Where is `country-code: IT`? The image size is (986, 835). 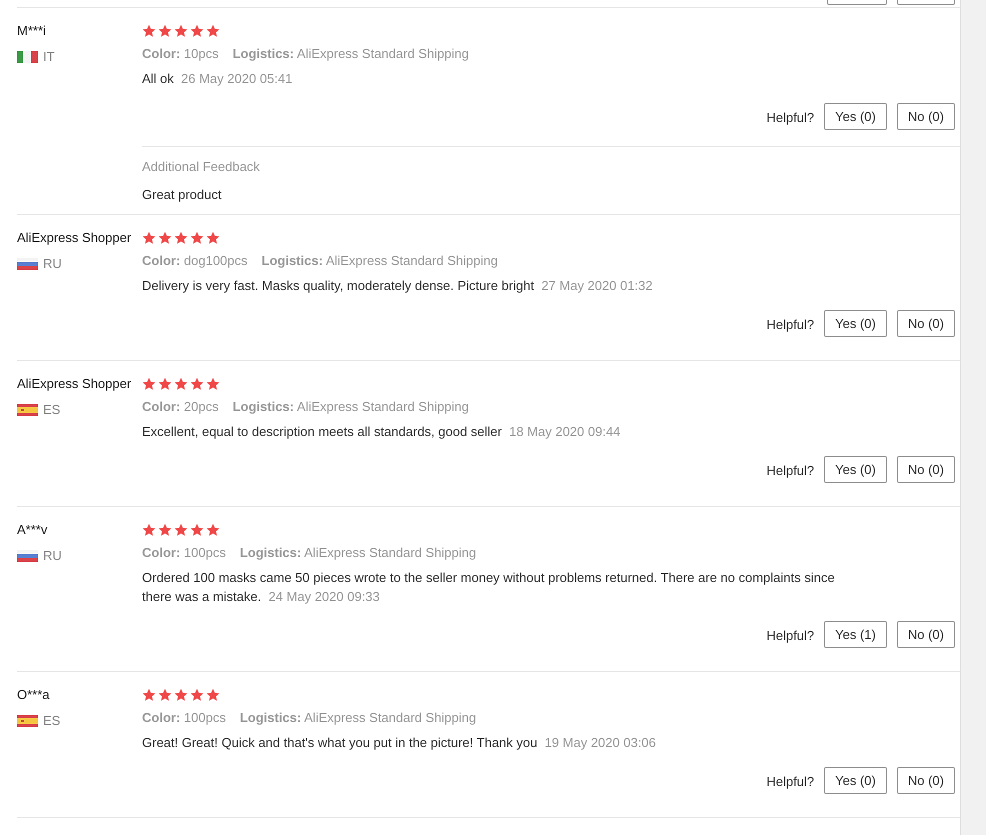
country-code: IT is located at coordinates (49, 57).